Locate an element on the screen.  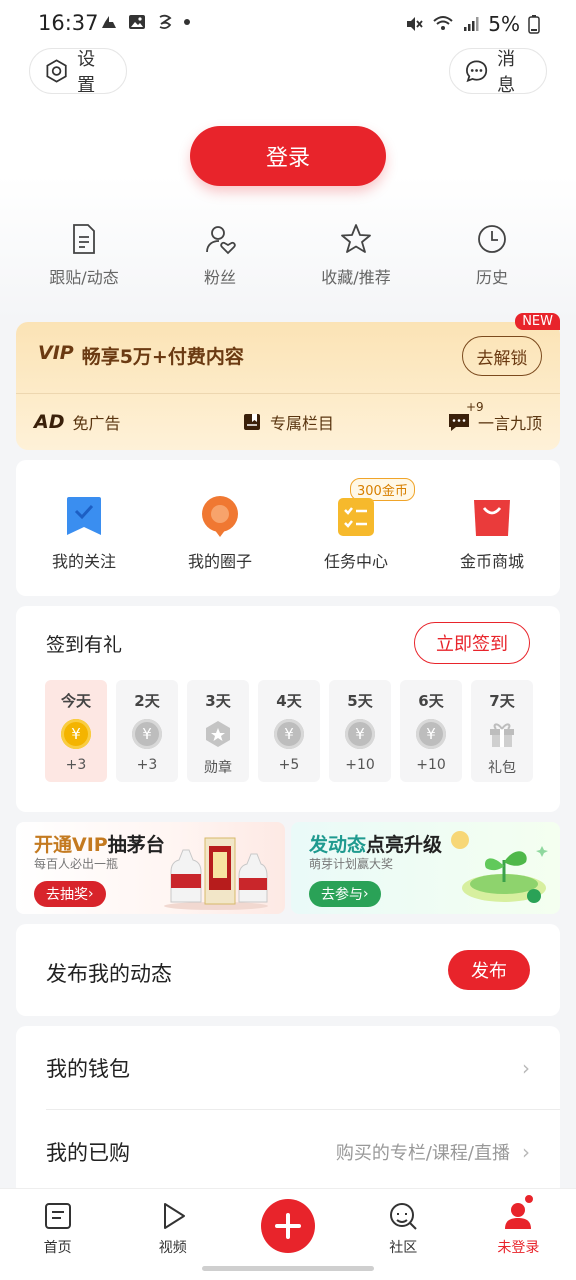
list-item-value: 购买的专栏/课程/直播 is located at coordinates (422, 1153).